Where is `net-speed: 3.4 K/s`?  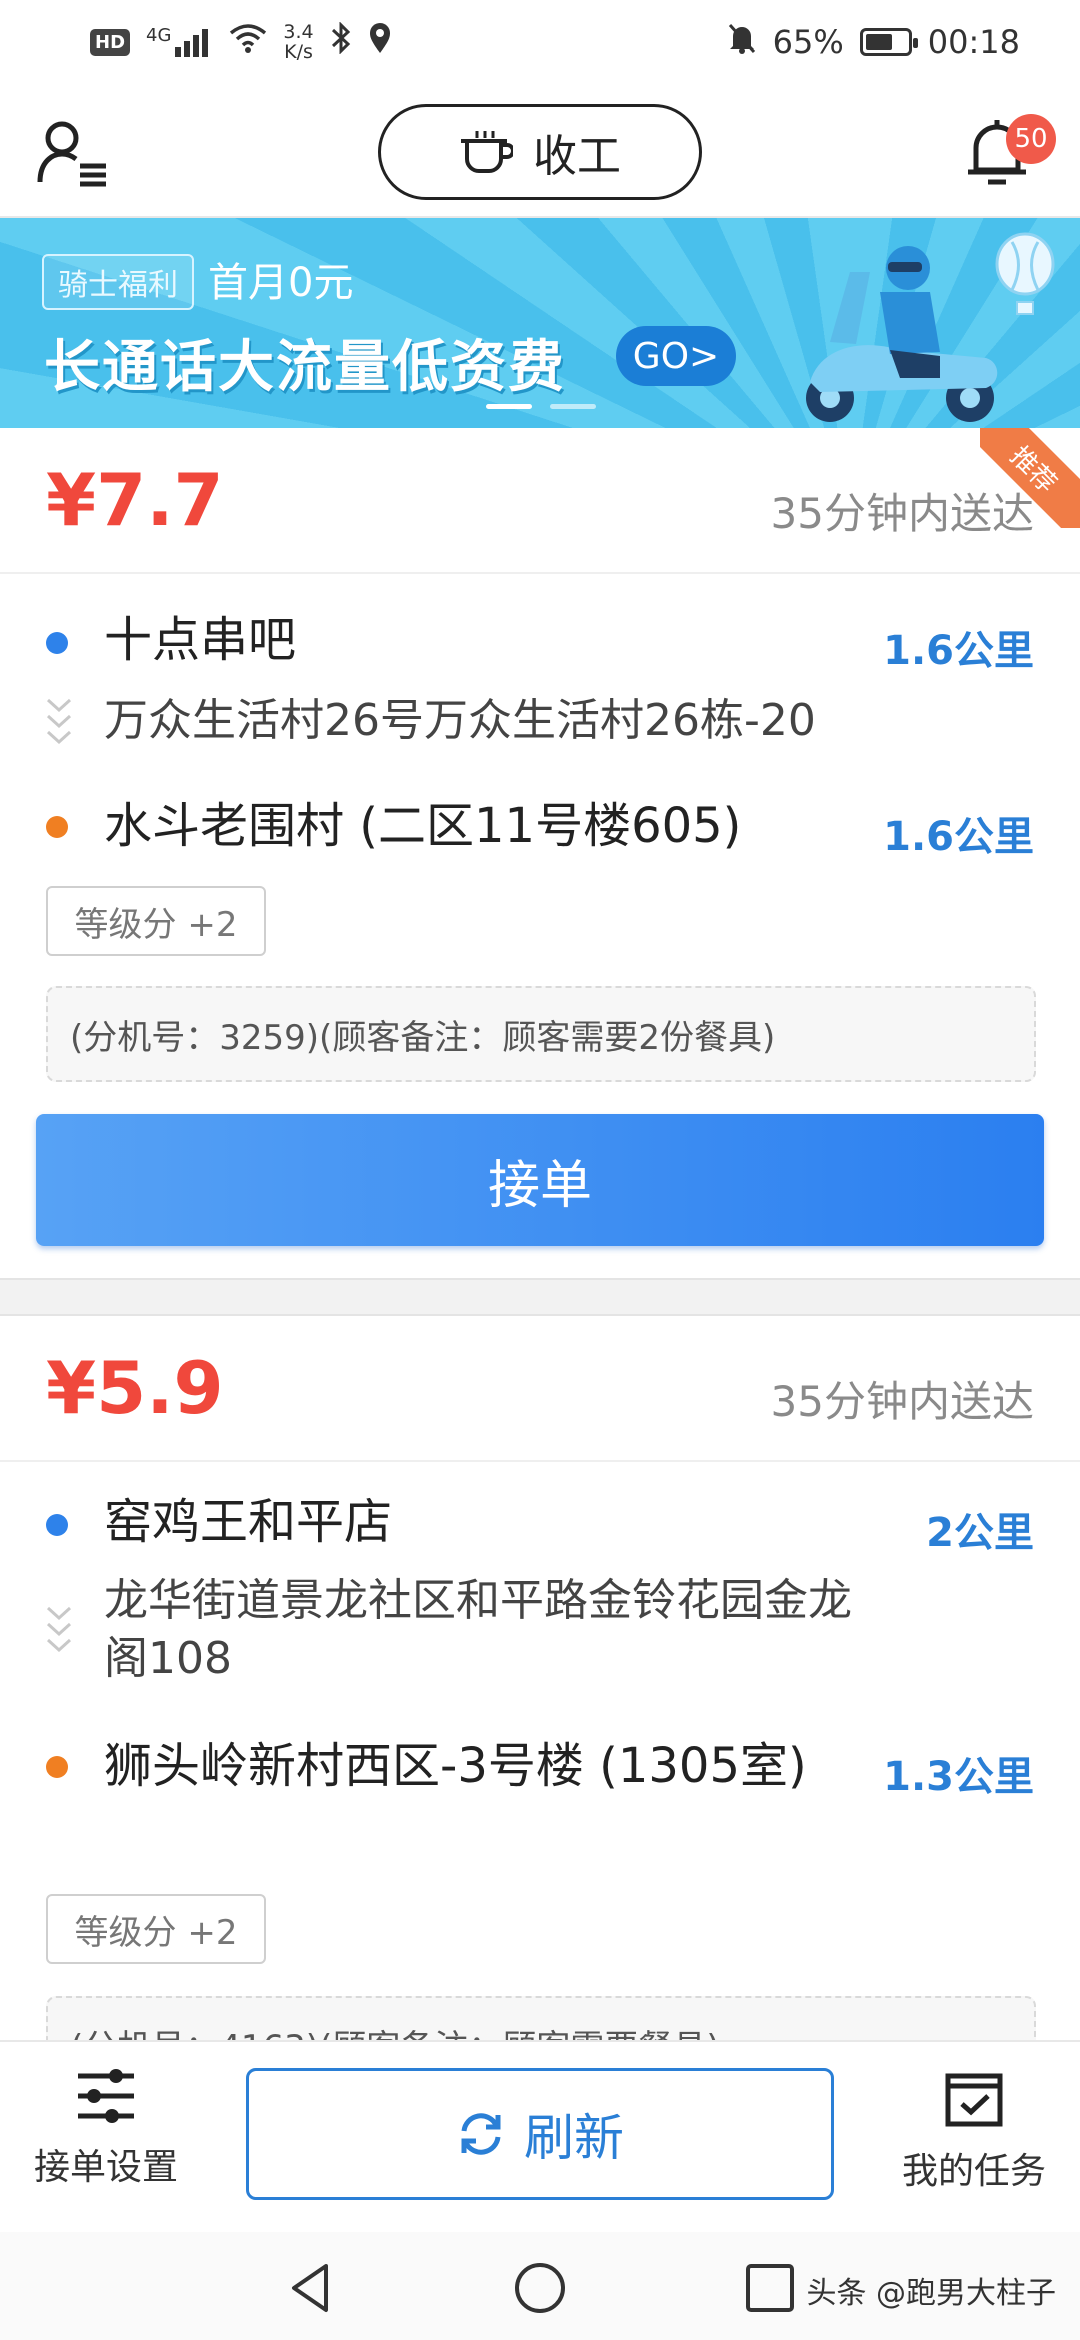
net-speed: 3.4 K/s is located at coordinates (298, 42).